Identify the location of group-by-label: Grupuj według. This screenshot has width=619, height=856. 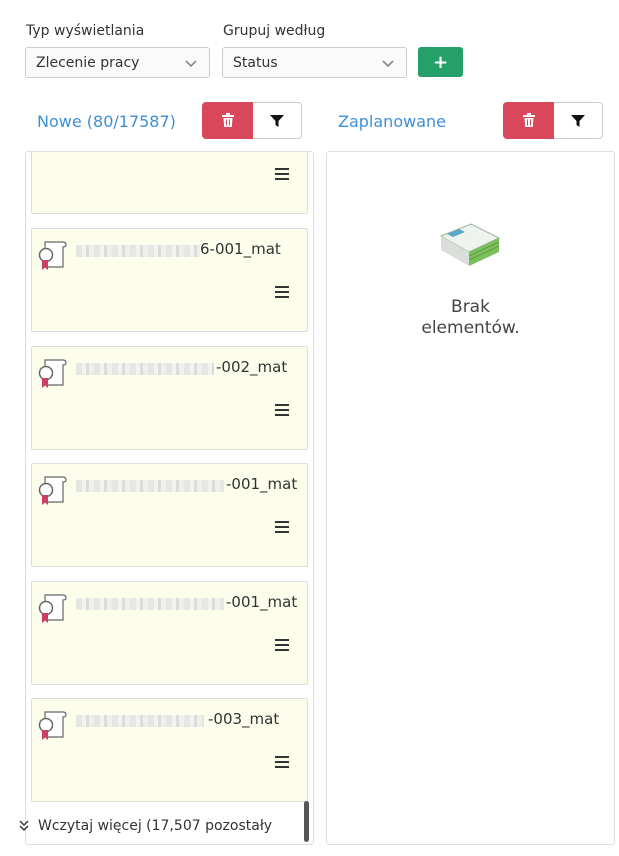
(274, 31).